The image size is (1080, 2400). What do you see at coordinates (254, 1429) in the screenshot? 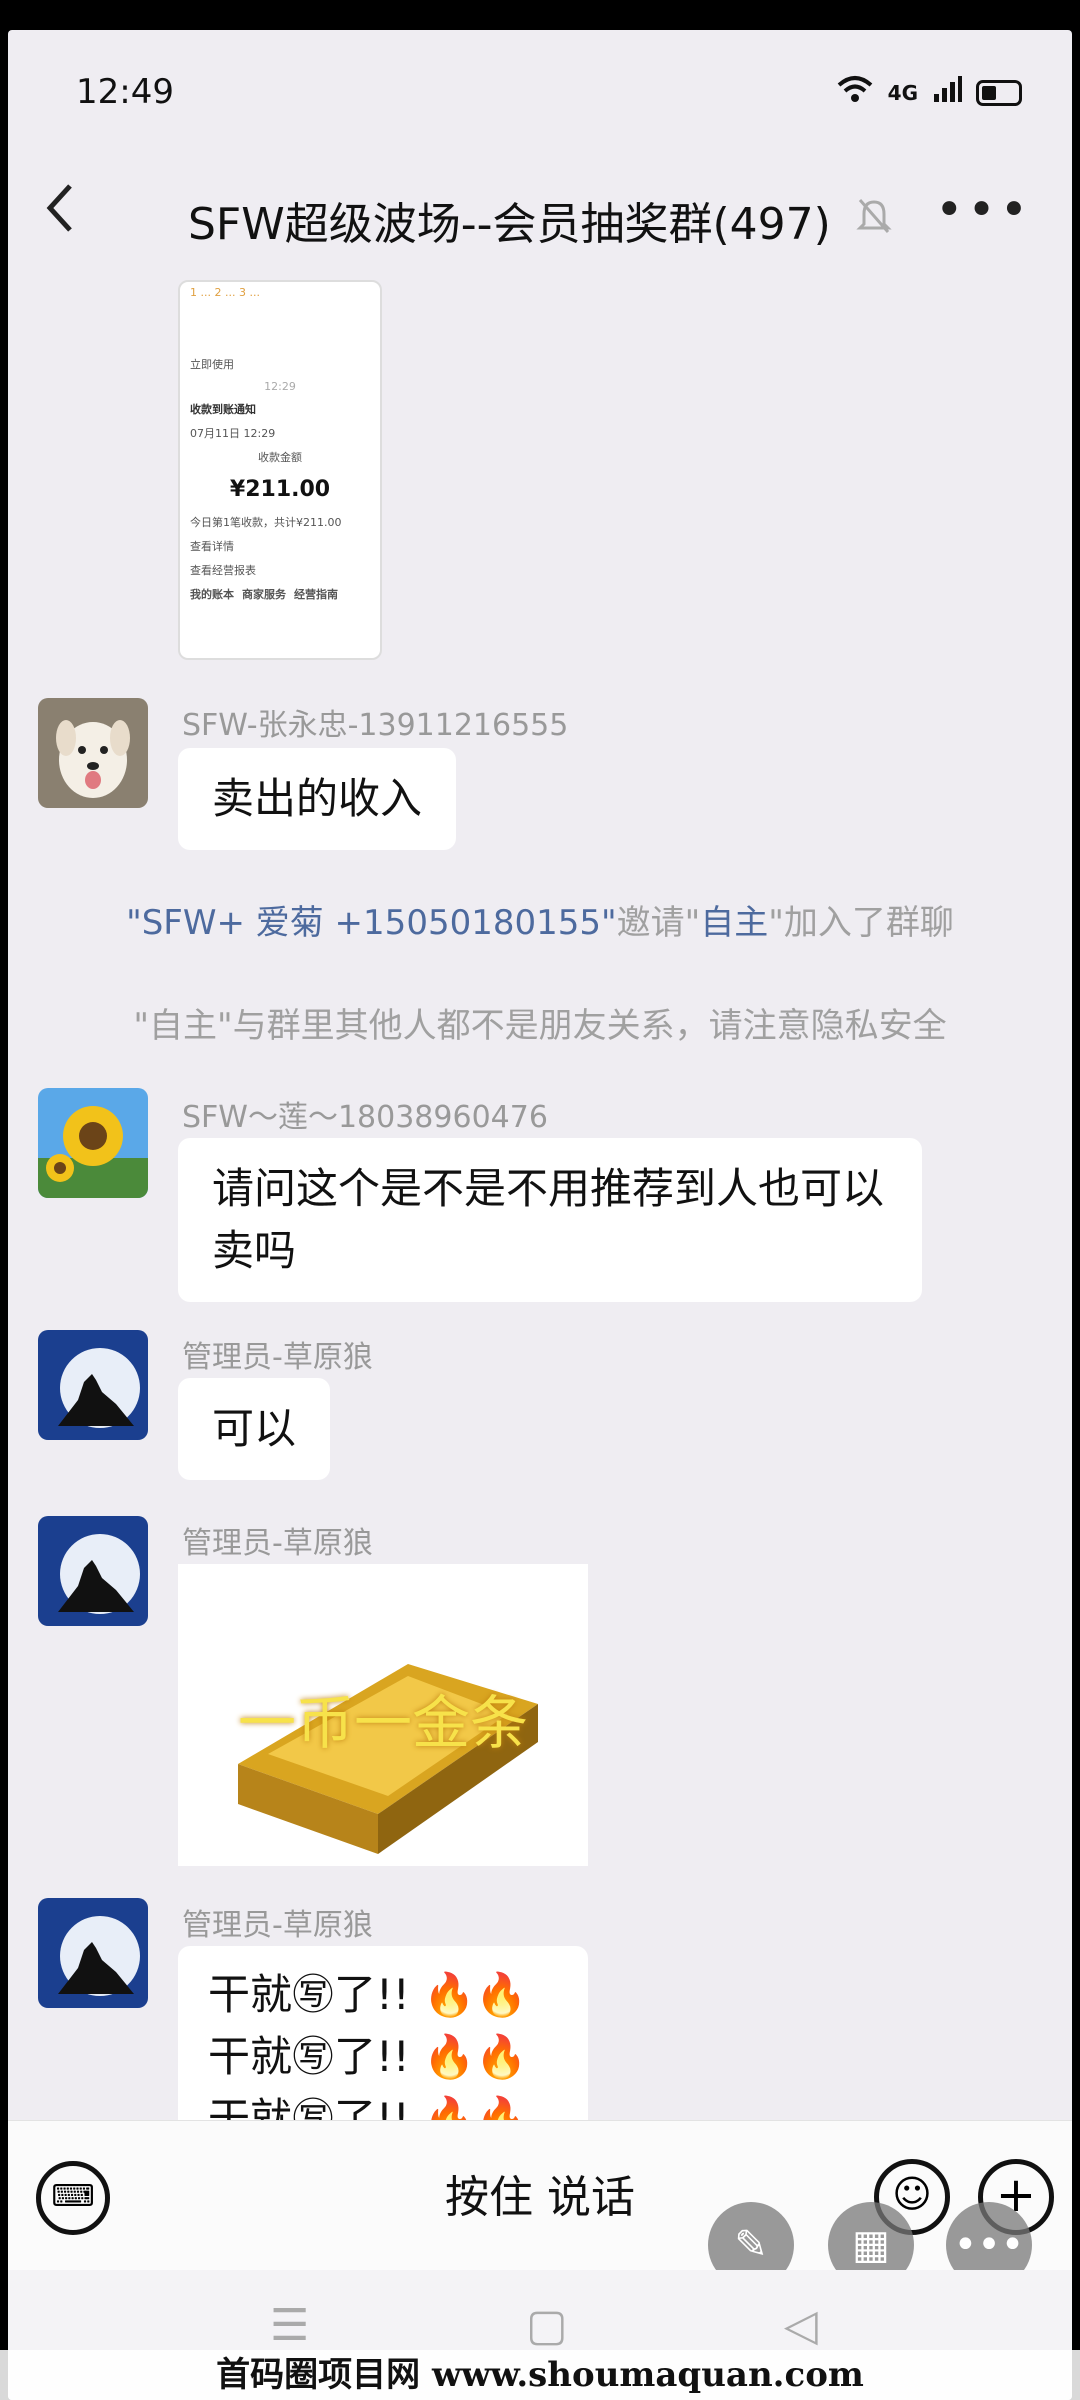
I see `message-bubble: 可以` at bounding box center [254, 1429].